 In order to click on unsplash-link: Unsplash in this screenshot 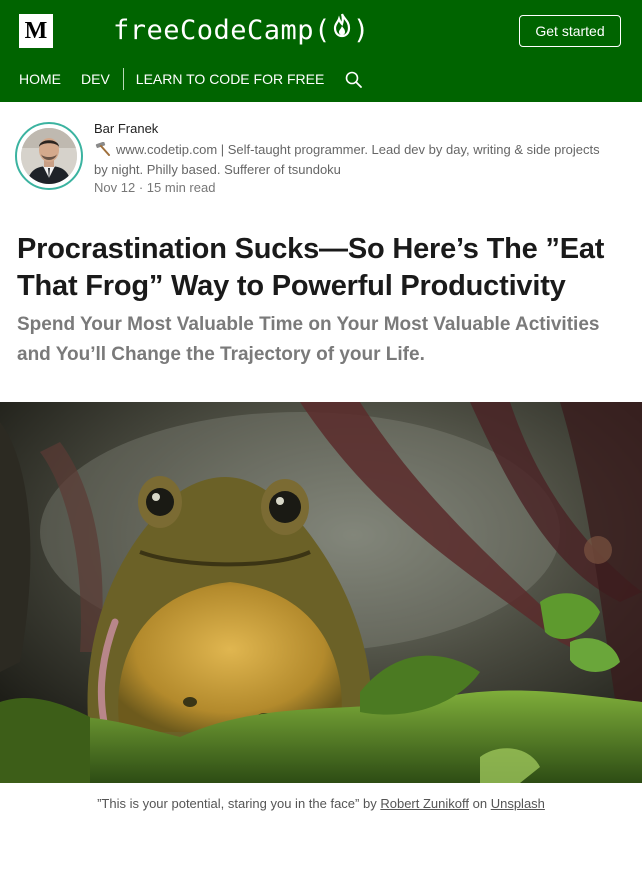, I will do `click(518, 803)`.